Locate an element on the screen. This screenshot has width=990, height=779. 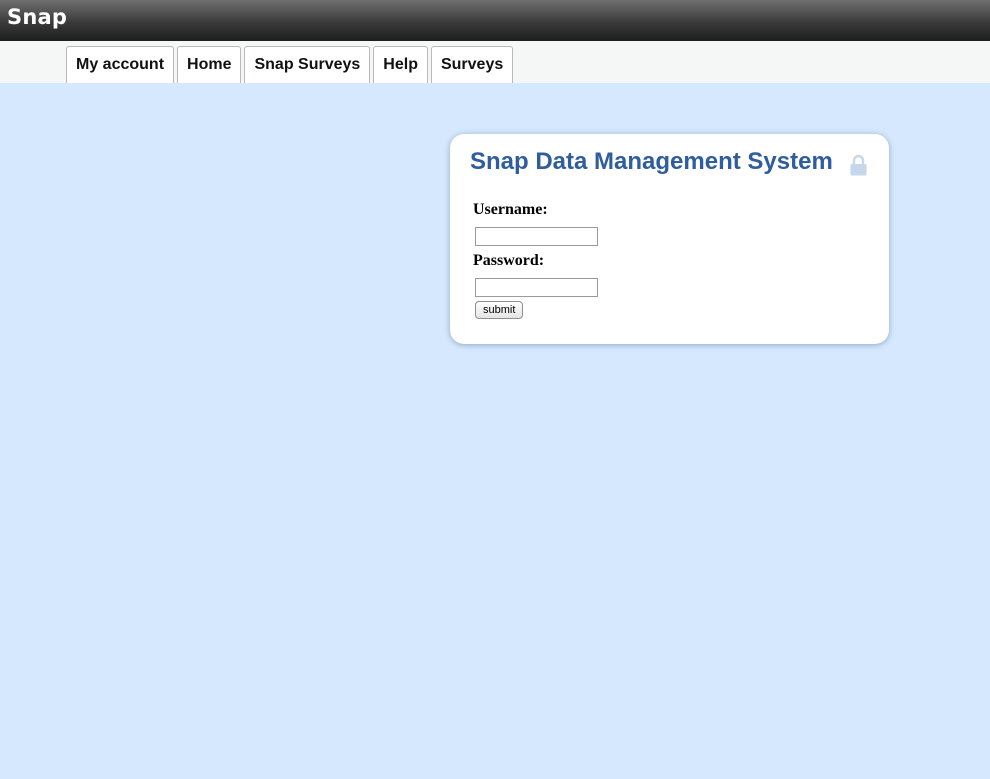
top-bar: Snap is located at coordinates (495, 20).